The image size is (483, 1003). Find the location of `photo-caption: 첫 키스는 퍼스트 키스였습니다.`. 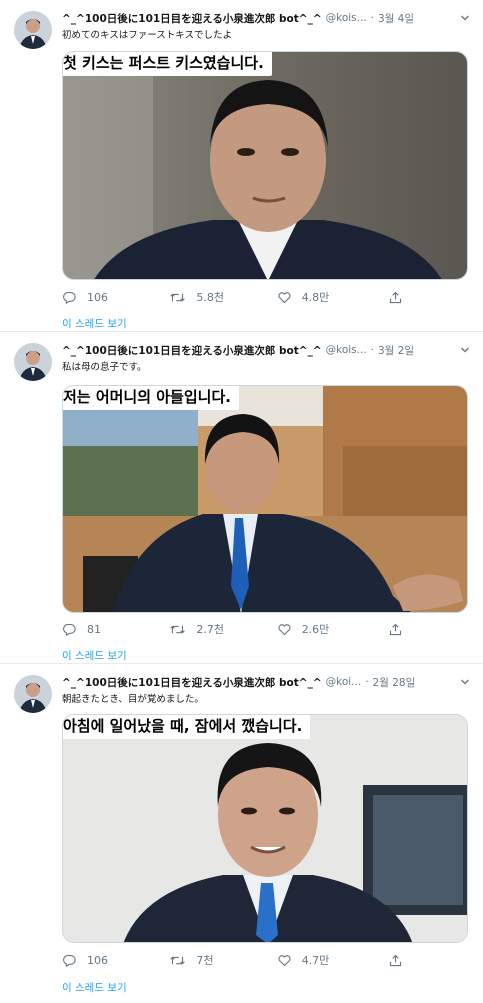

photo-caption: 첫 키스는 퍼스트 키스였습니다. is located at coordinates (167, 64).